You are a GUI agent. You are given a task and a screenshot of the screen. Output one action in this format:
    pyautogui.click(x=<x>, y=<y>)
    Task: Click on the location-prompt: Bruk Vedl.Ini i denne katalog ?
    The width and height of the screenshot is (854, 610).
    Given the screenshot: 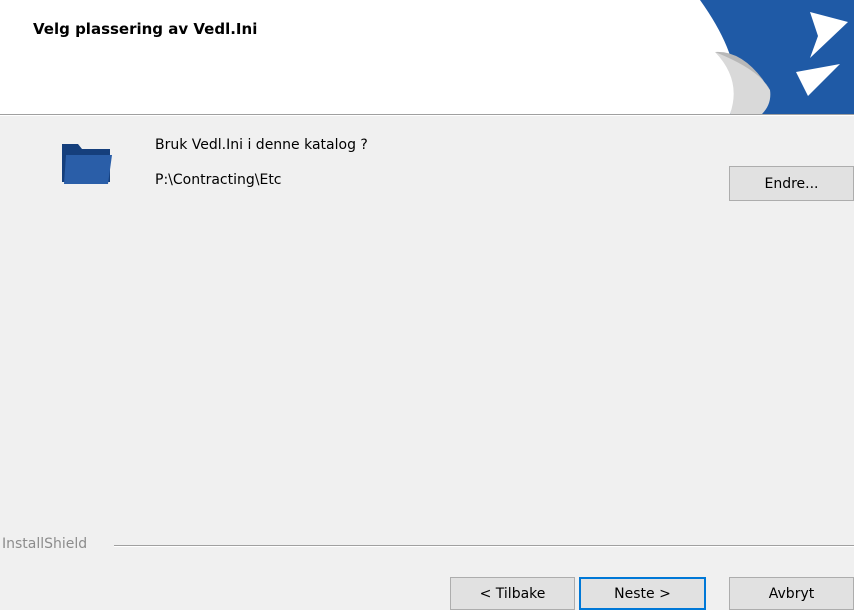 What is the action you would take?
    pyautogui.click(x=261, y=145)
    